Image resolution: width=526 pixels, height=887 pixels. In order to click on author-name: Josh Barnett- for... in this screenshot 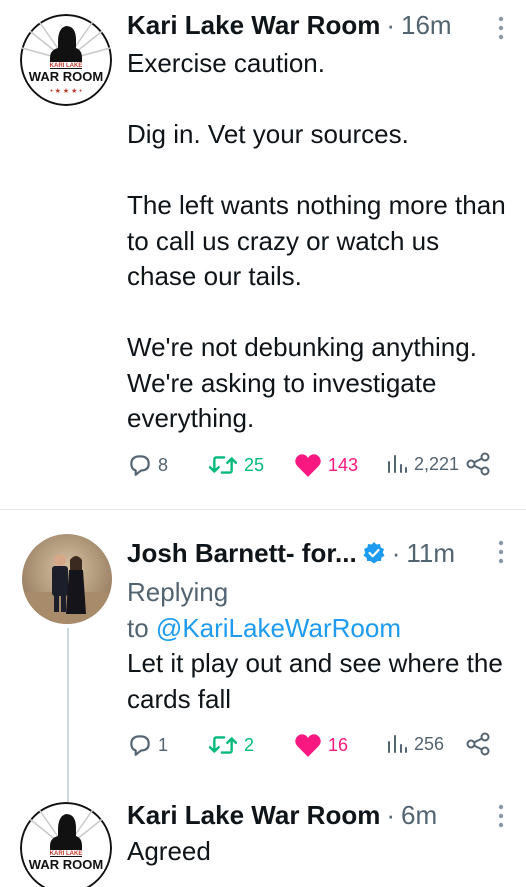, I will do `click(242, 553)`.